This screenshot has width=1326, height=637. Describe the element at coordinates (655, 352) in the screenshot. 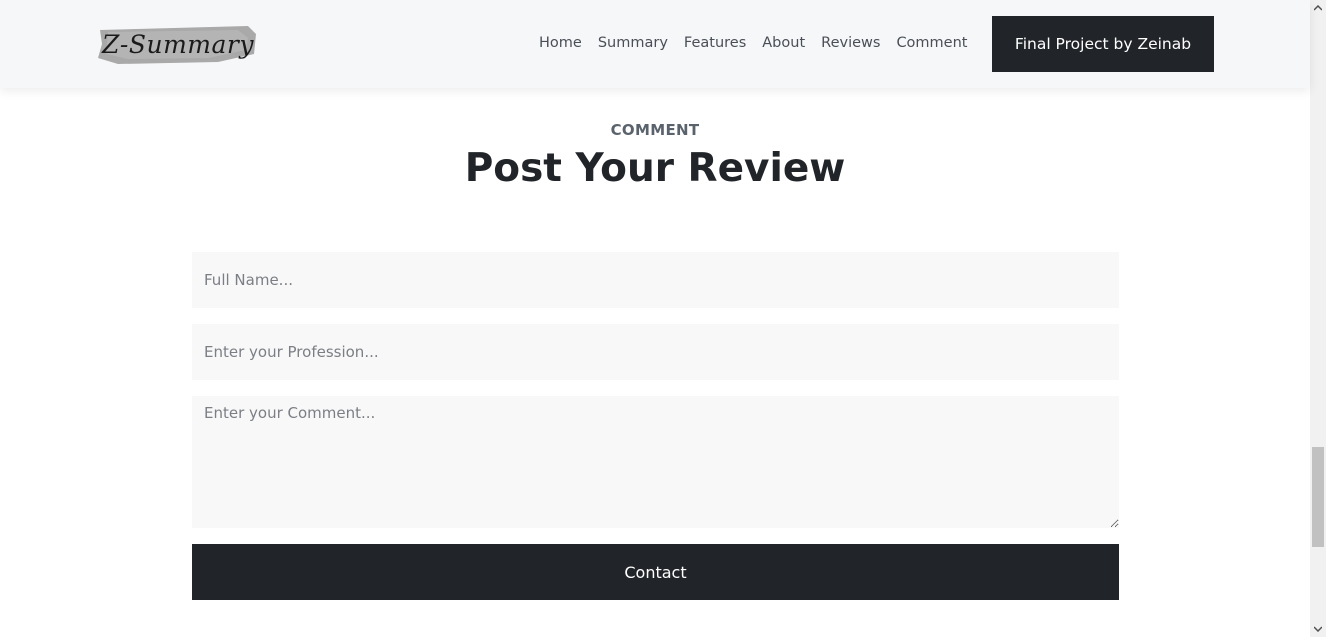

I see `profession-input` at that location.